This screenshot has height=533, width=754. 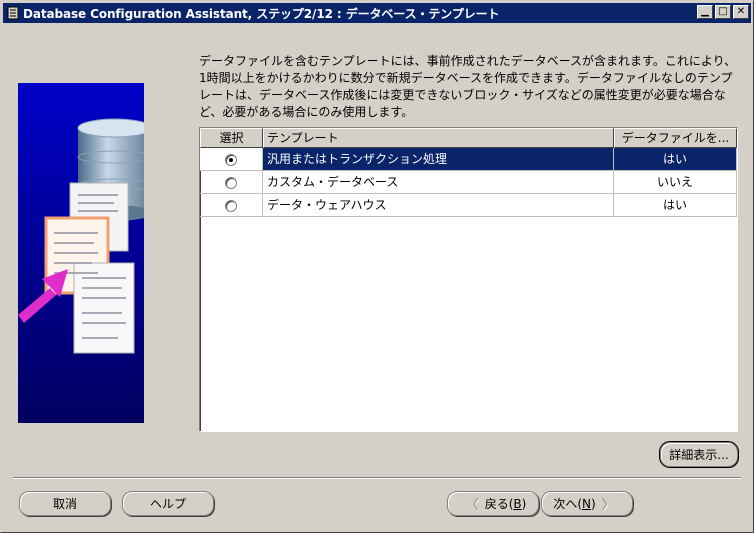 I want to click on table-row: カスタム・データベース いいえ, so click(x=468, y=182).